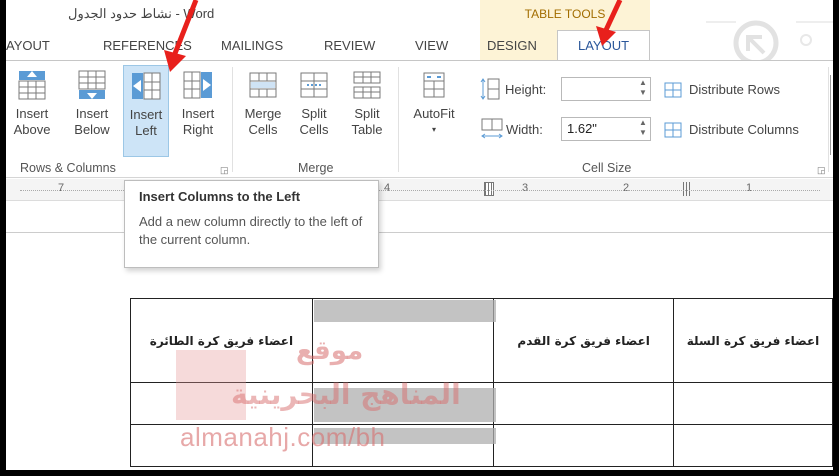 This screenshot has width=839, height=476. I want to click on merge-group-label: Merge, so click(316, 168).